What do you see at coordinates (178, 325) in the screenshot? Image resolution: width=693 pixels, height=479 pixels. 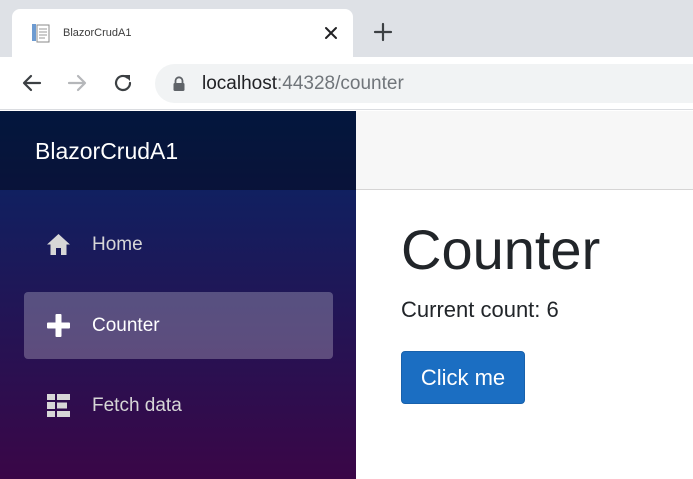 I see `nav-item-counter: Counter` at bounding box center [178, 325].